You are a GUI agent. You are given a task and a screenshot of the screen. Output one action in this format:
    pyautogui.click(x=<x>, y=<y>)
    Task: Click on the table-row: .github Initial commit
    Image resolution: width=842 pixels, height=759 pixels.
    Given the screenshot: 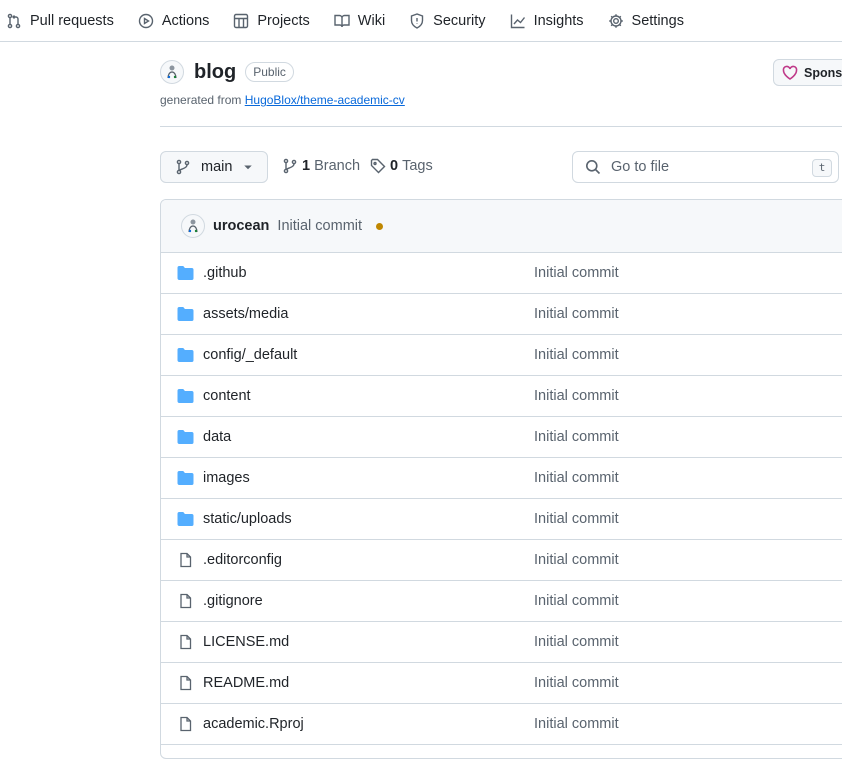 What is the action you would take?
    pyautogui.click(x=501, y=273)
    